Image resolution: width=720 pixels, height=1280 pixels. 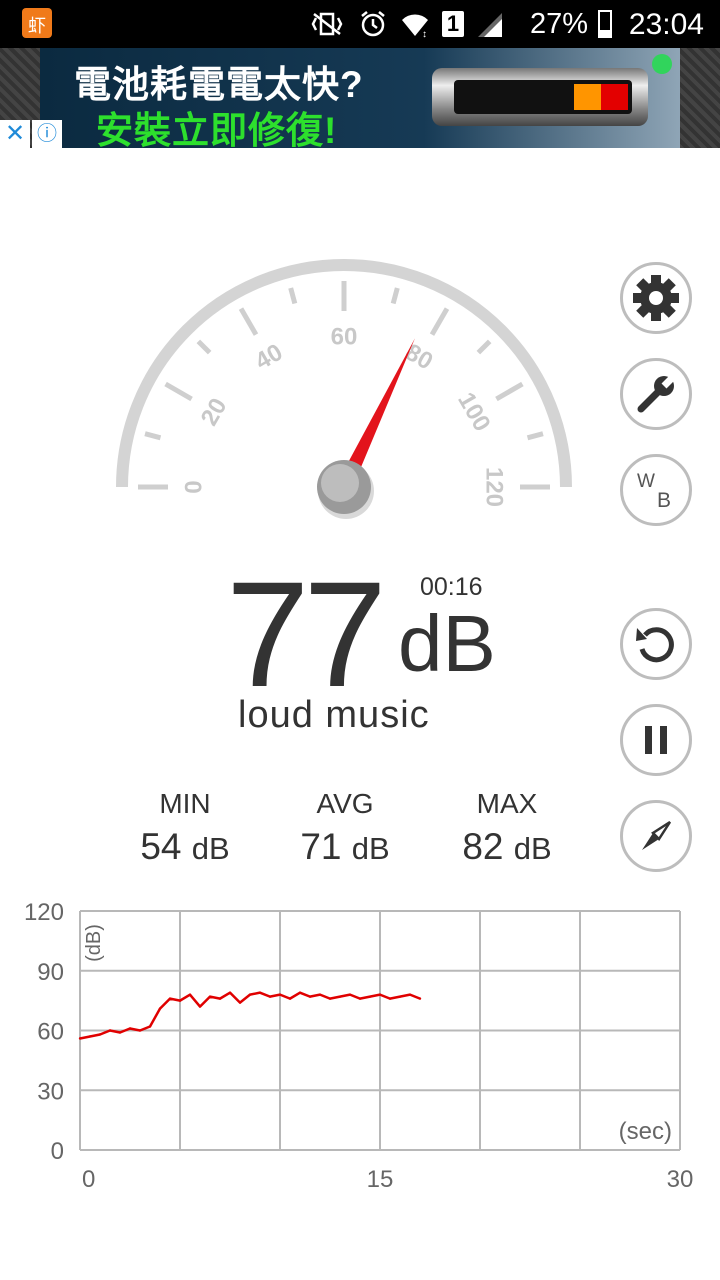 I want to click on settings-button, so click(x=656, y=298).